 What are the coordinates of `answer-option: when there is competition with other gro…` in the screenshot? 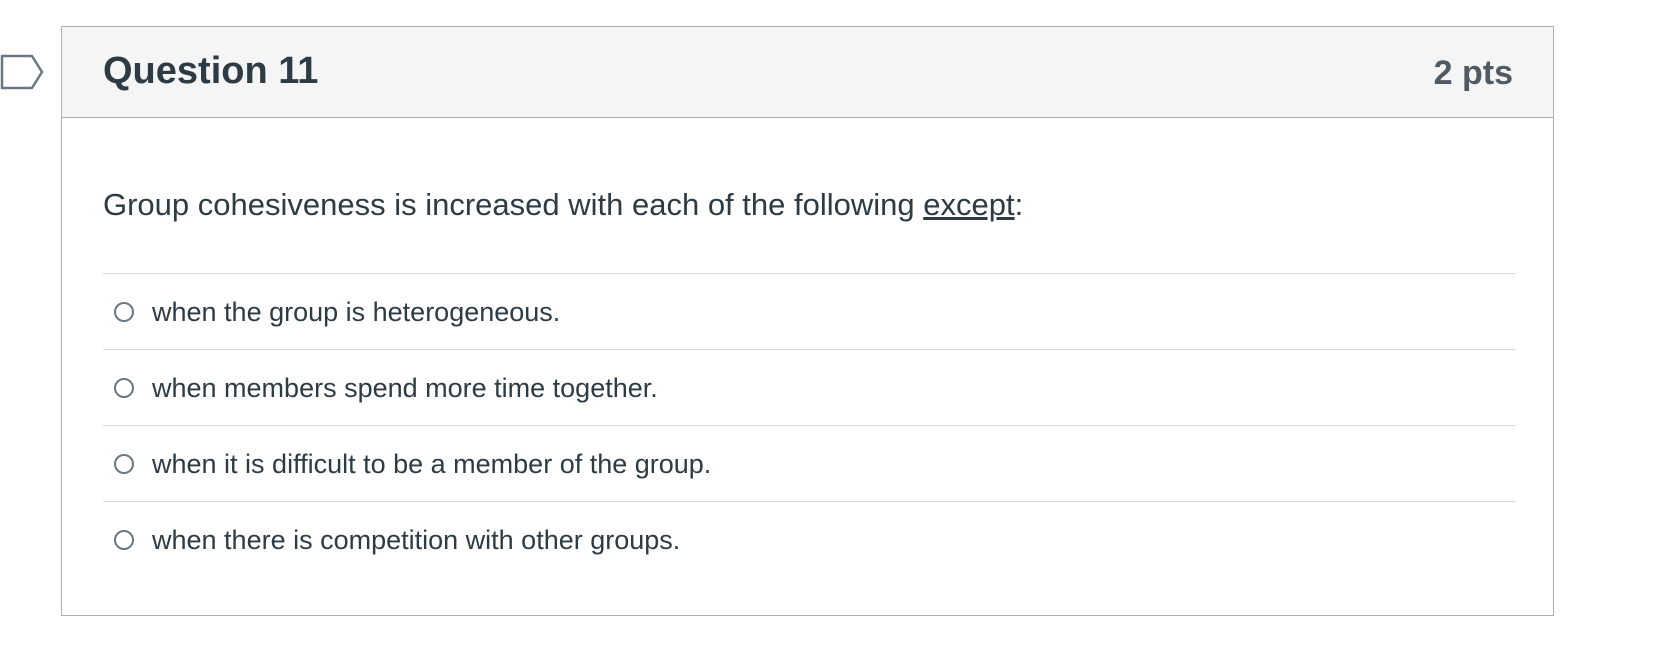 It's located at (809, 539).